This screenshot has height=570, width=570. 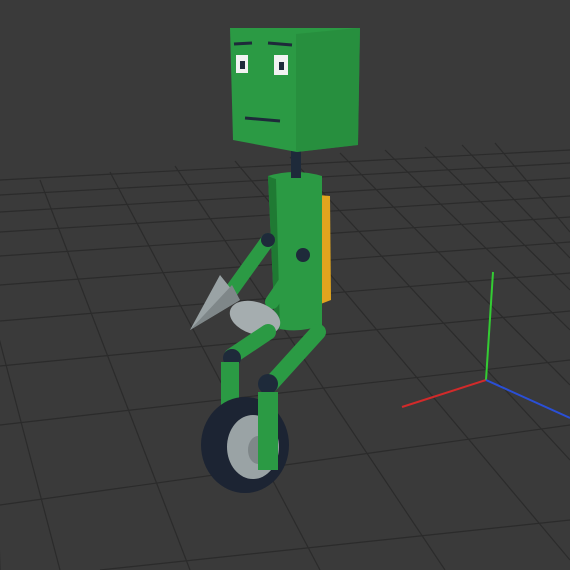 What do you see at coordinates (268, 431) in the screenshot?
I see `robot-right-shin` at bounding box center [268, 431].